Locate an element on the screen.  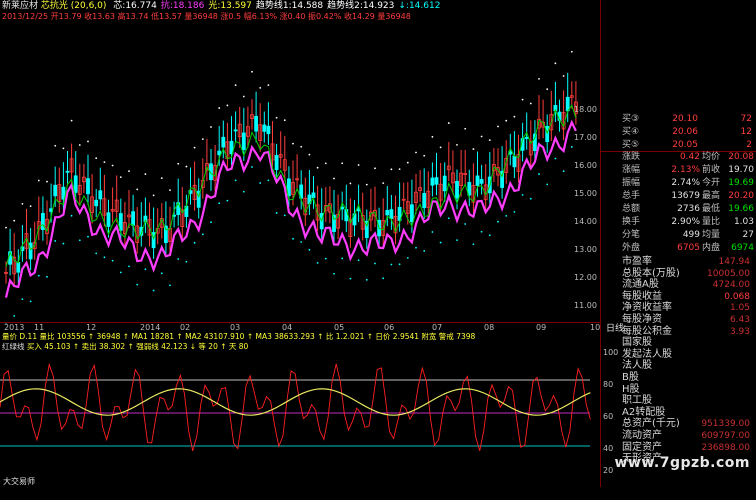
signal-line is located at coordinates (295, 402).